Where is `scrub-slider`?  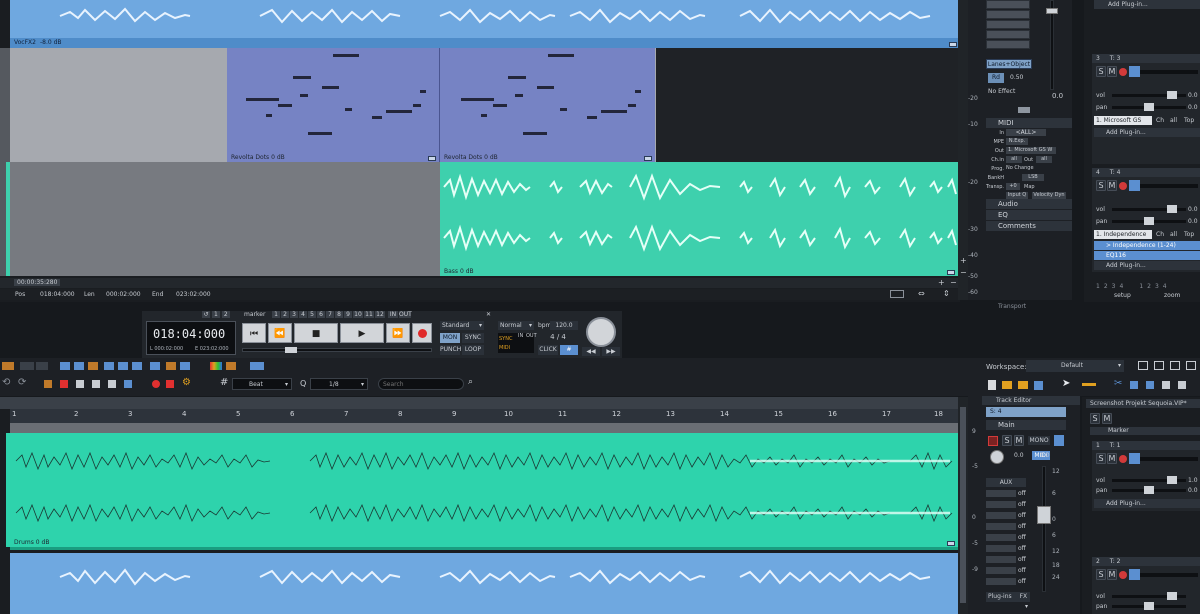
scrub-slider is located at coordinates (337, 350).